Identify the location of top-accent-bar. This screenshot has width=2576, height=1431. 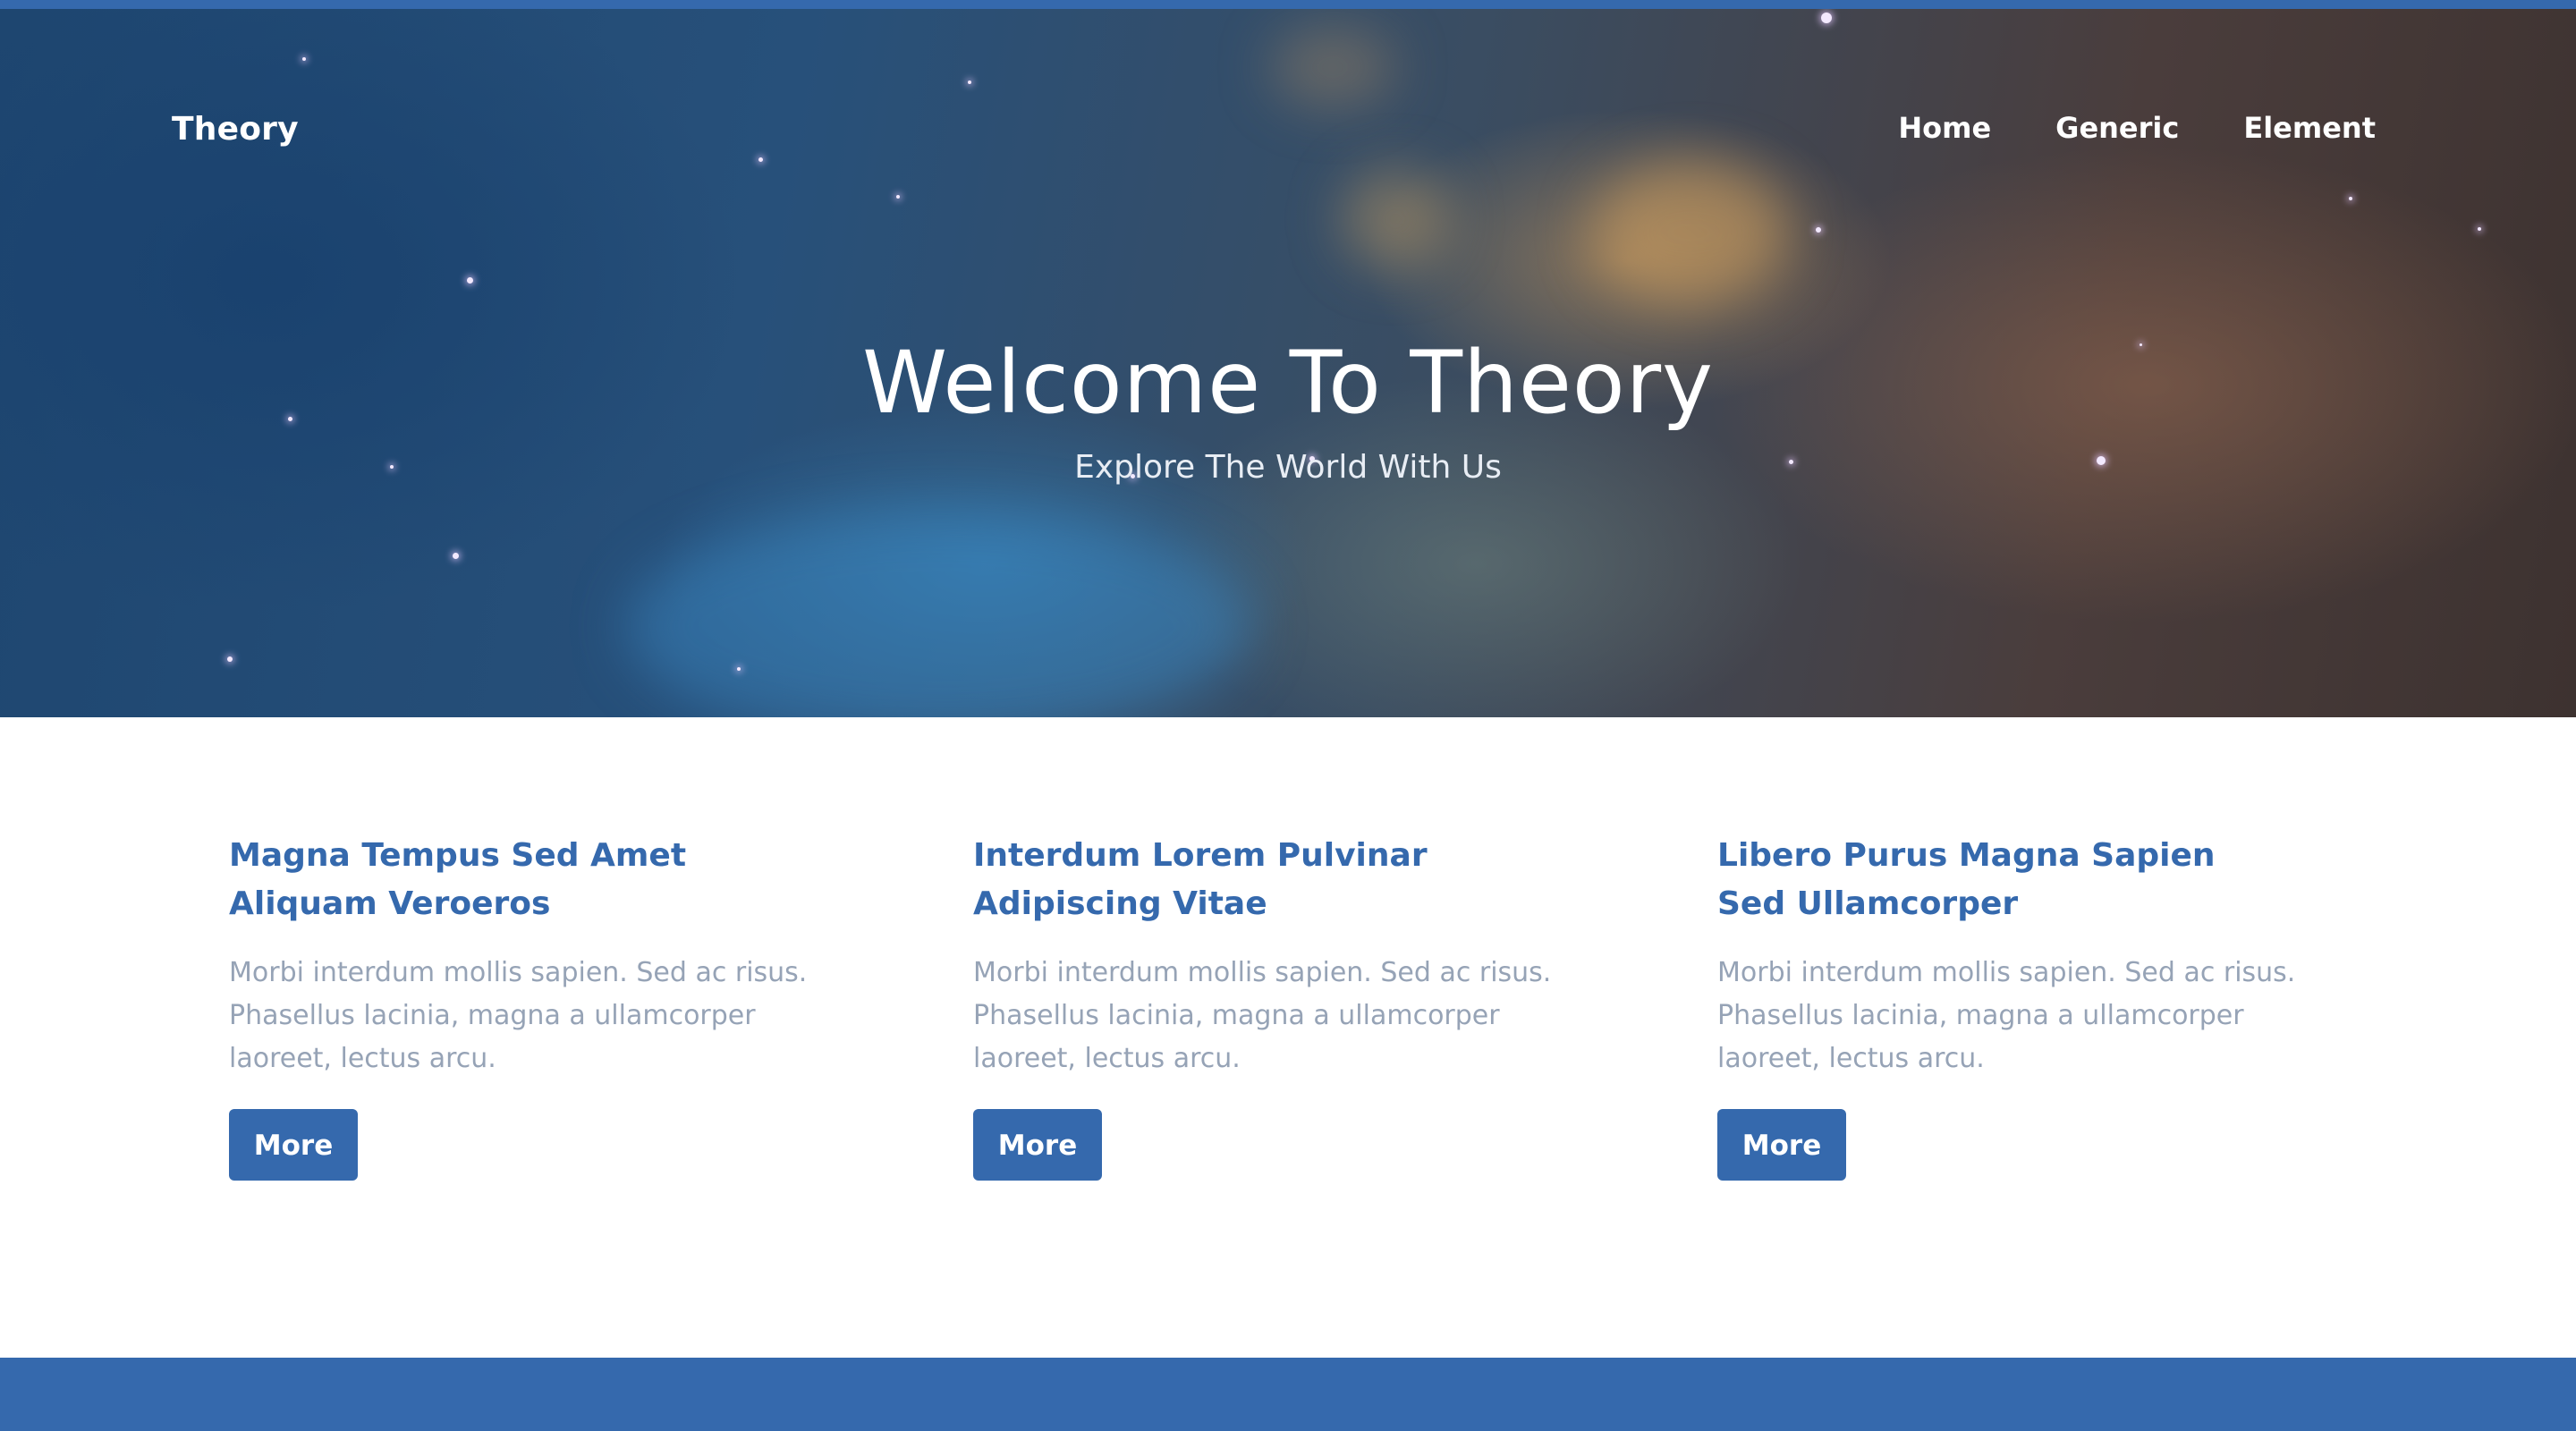
(1288, 5).